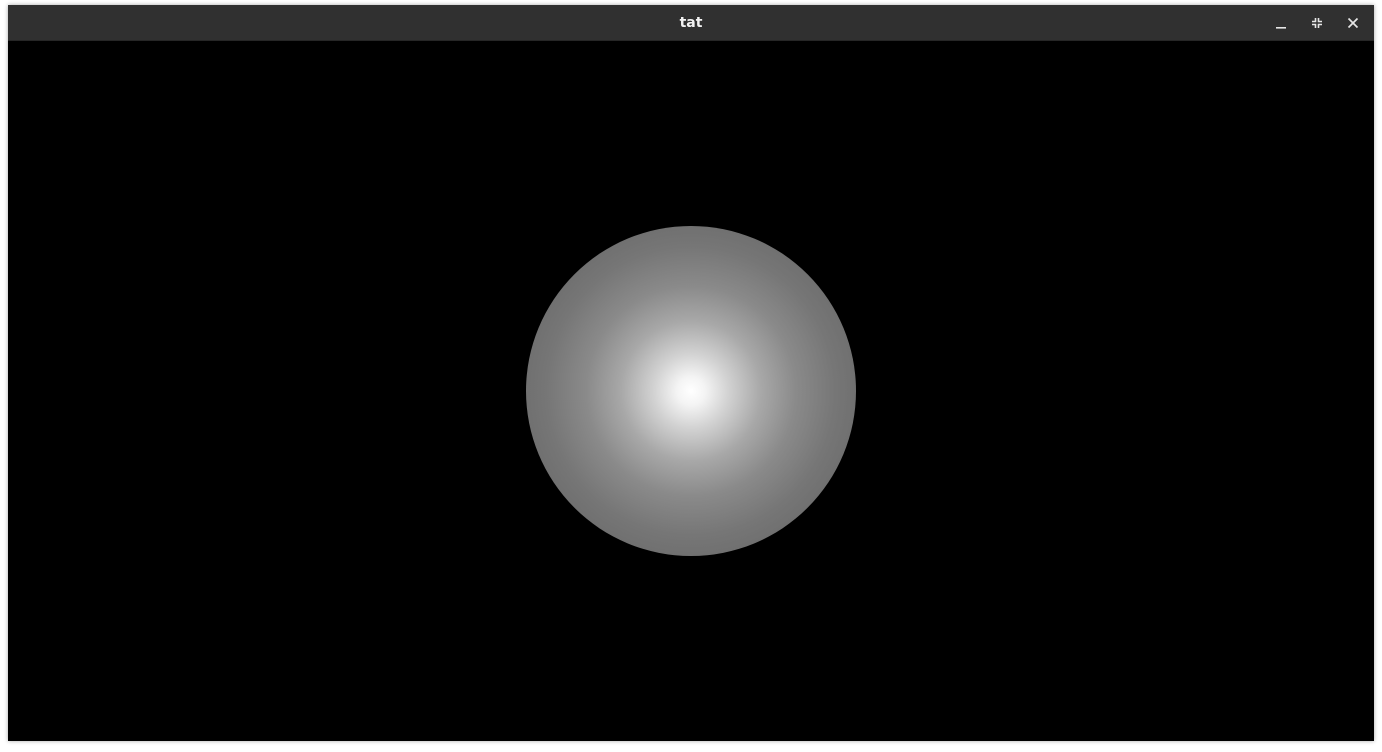 Image resolution: width=1382 pixels, height=752 pixels. I want to click on shaded-sphere, so click(691, 391).